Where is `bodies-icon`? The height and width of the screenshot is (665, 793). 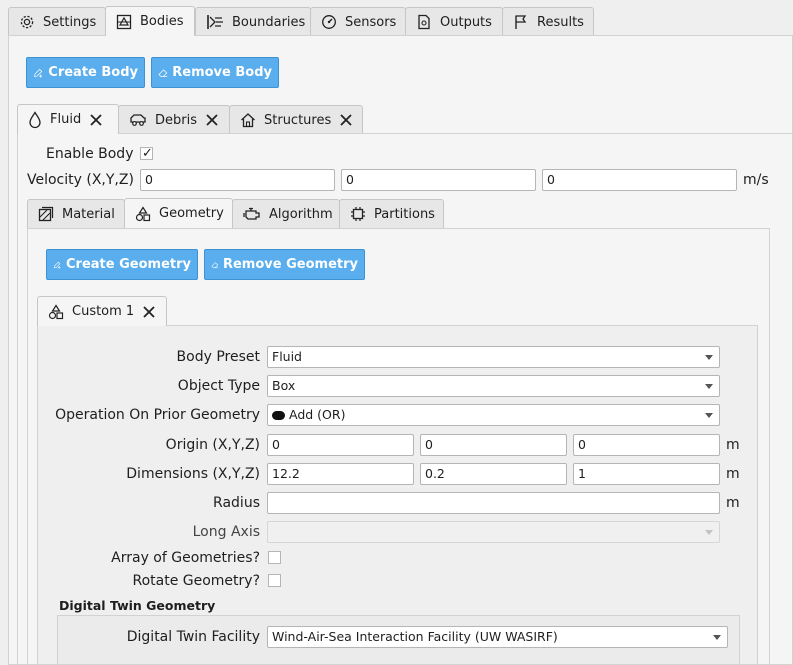 bodies-icon is located at coordinates (124, 21).